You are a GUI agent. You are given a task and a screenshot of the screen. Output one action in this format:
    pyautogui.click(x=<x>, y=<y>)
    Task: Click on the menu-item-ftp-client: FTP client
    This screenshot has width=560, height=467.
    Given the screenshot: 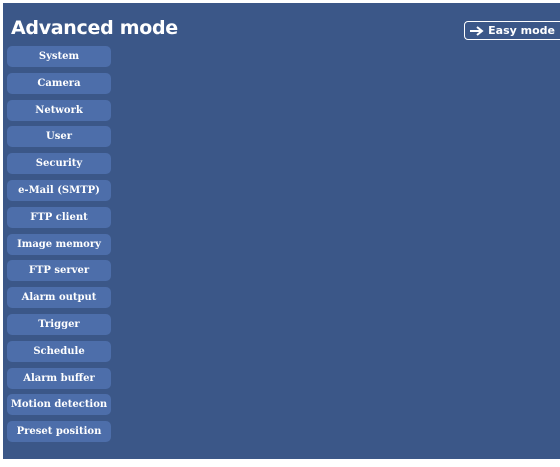 What is the action you would take?
    pyautogui.click(x=59, y=217)
    